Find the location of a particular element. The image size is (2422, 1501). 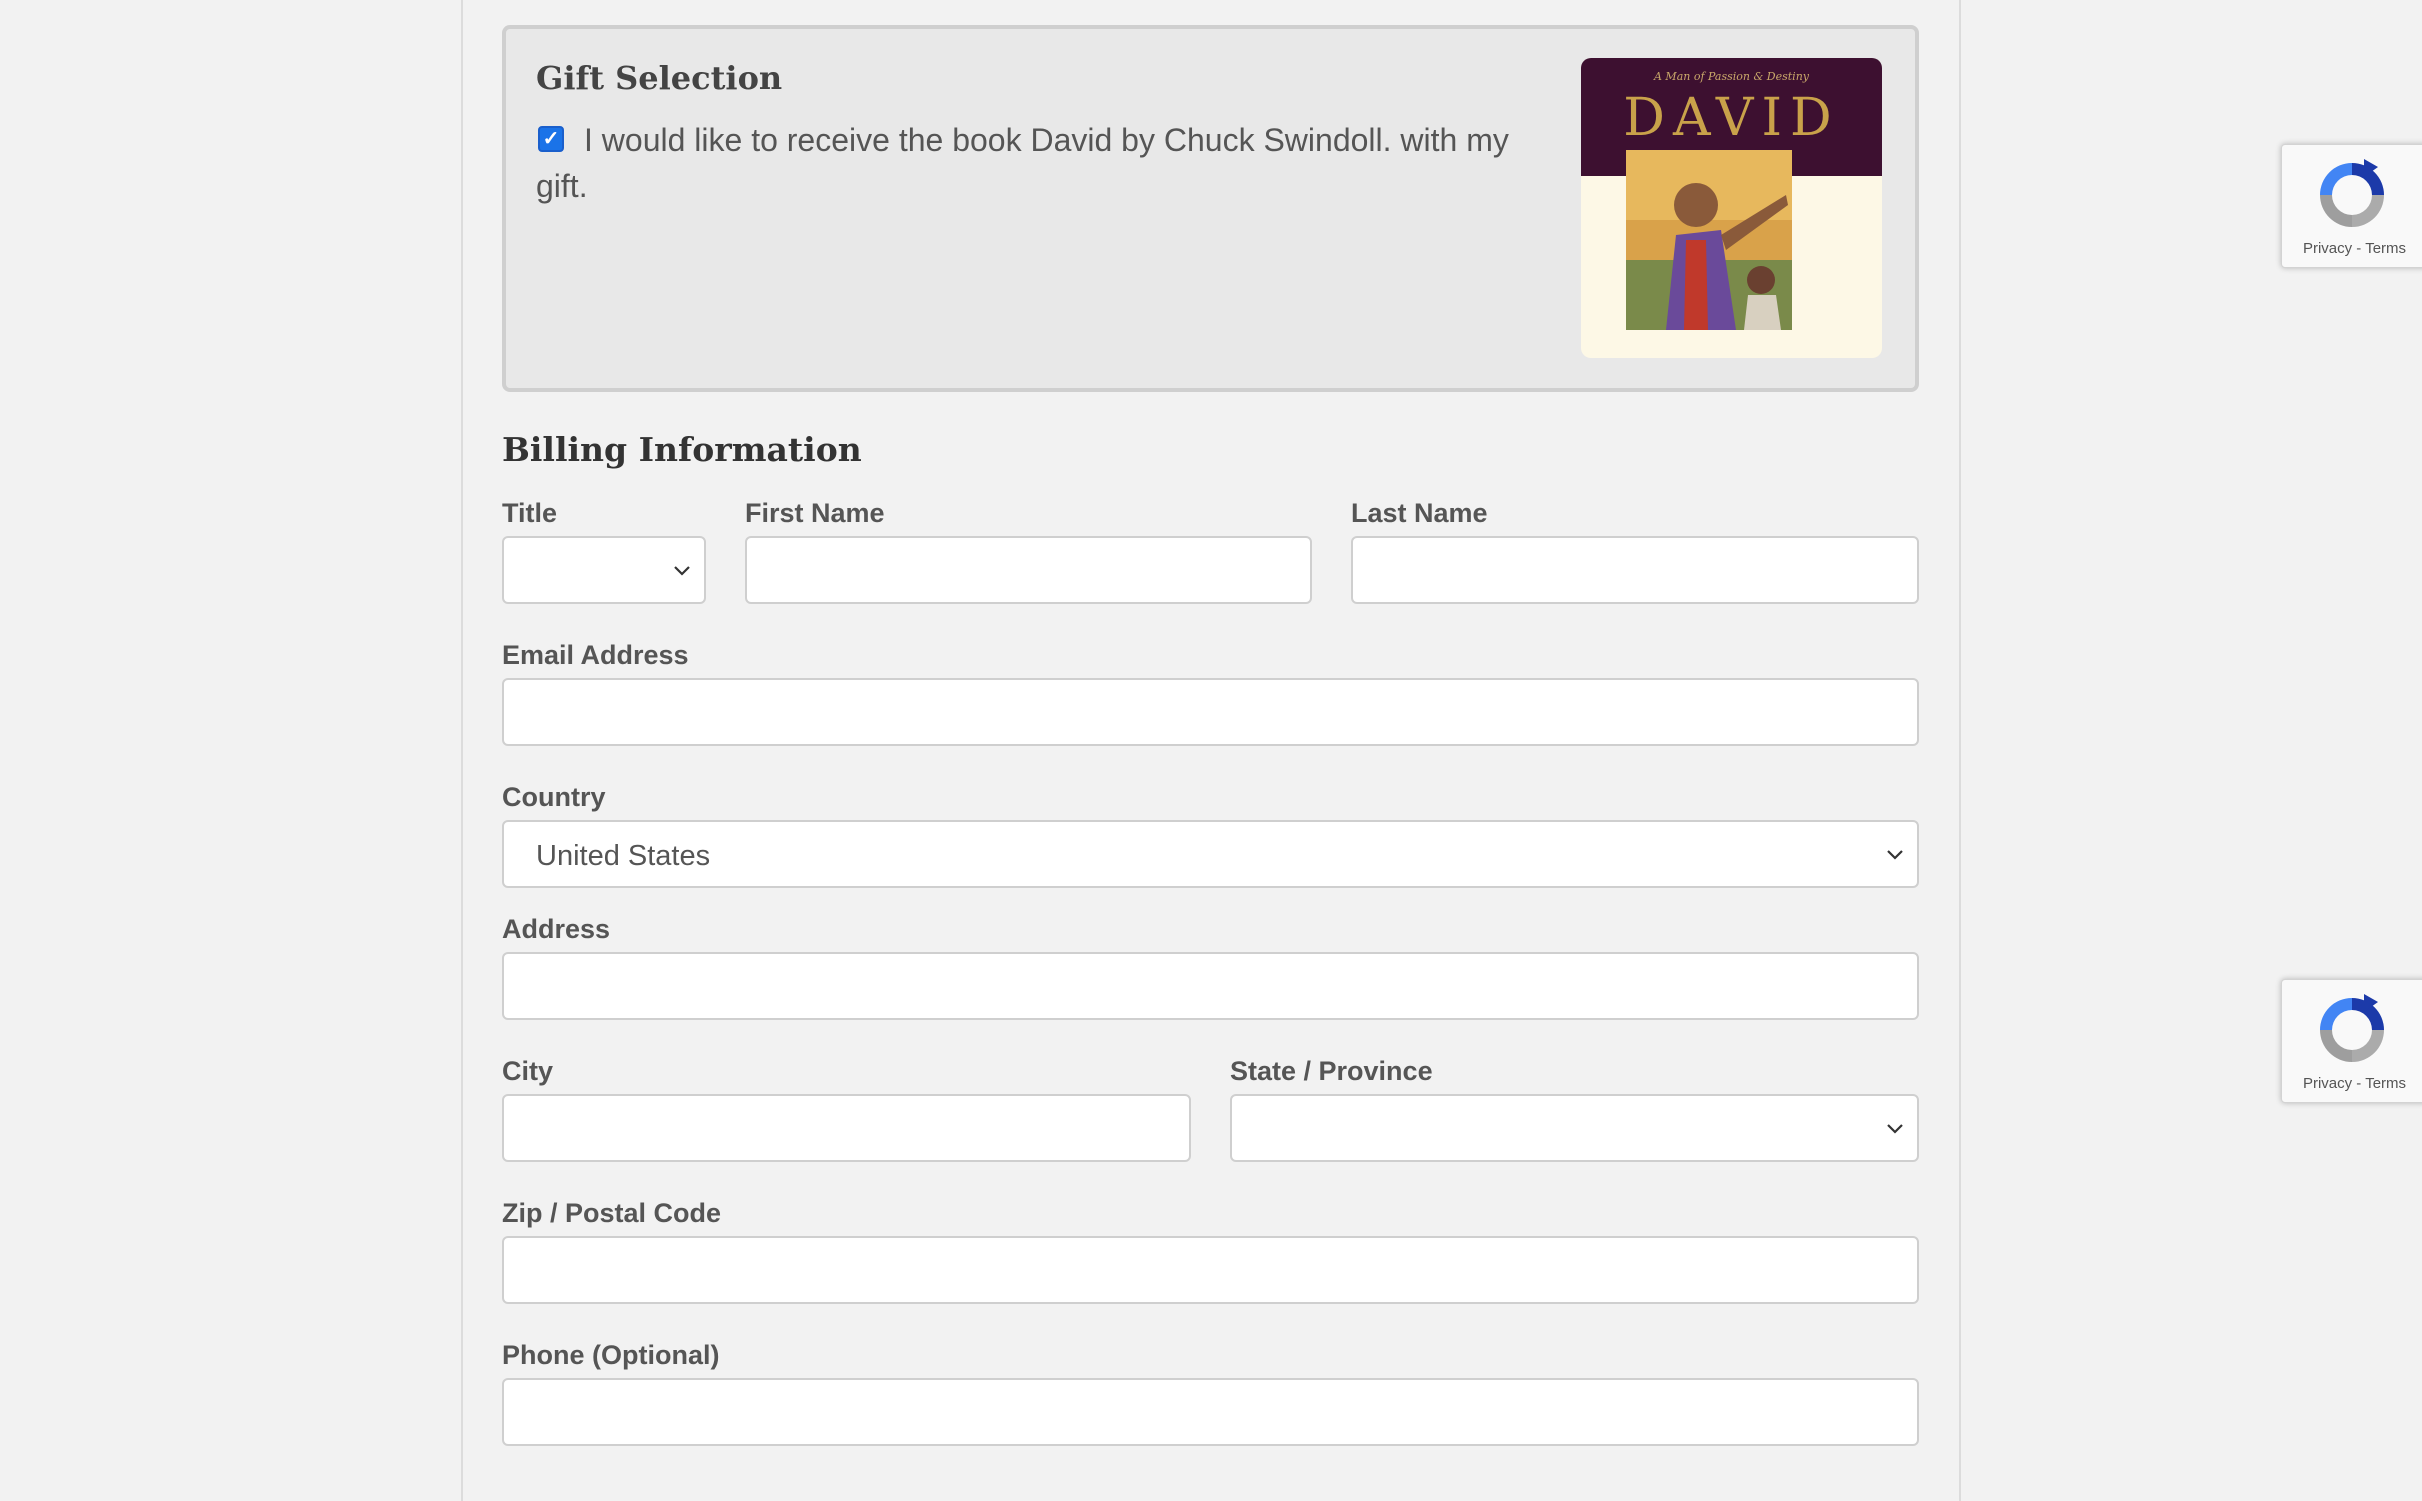

title-label: Title is located at coordinates (530, 513).